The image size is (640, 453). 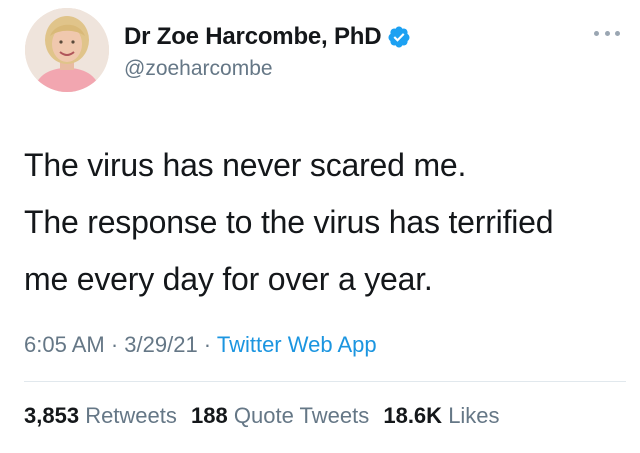 I want to click on quote-tweets-stat: 188 Quote Tweets, so click(x=280, y=415).